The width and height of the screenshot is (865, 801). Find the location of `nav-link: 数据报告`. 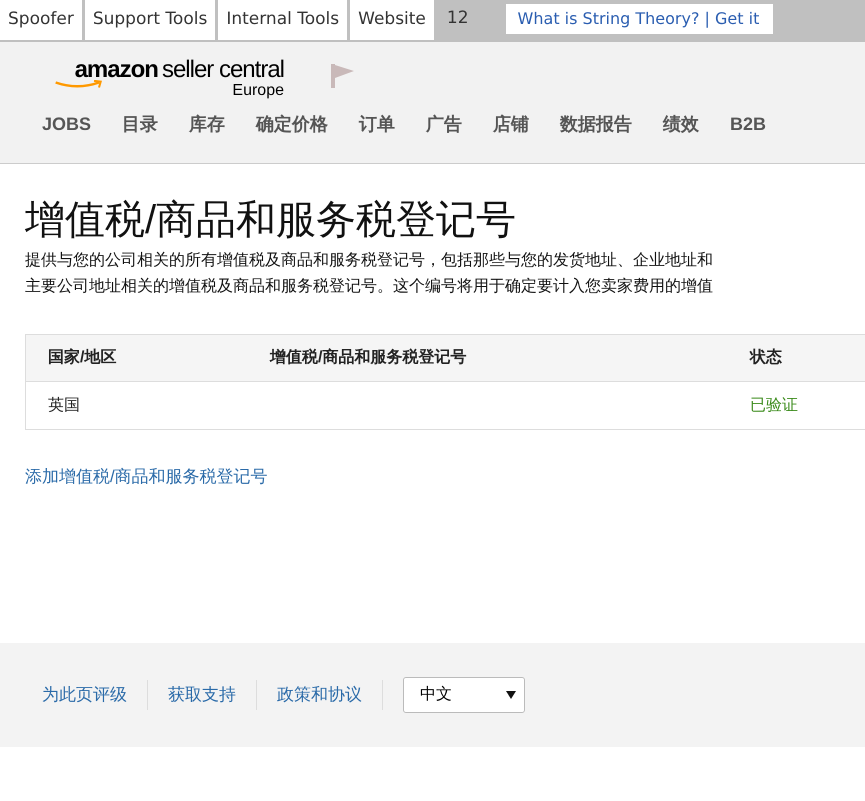

nav-link: 数据报告 is located at coordinates (596, 124).